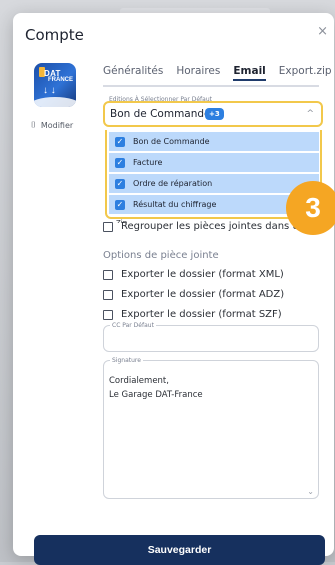  Describe the element at coordinates (310, 208) in the screenshot. I see `step-number-badge: 3` at that location.